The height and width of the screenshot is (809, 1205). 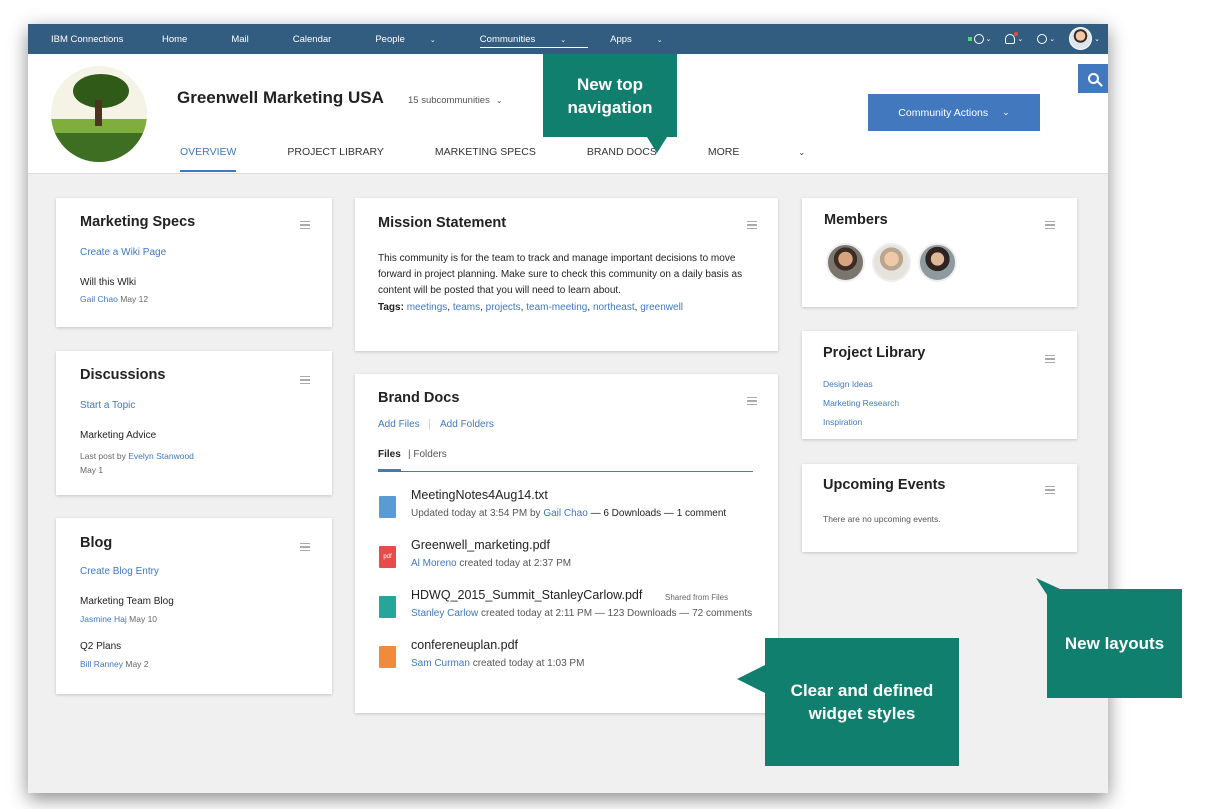 What do you see at coordinates (127, 601) in the screenshot?
I see `blog-entry-title: Marketing Team Blog` at bounding box center [127, 601].